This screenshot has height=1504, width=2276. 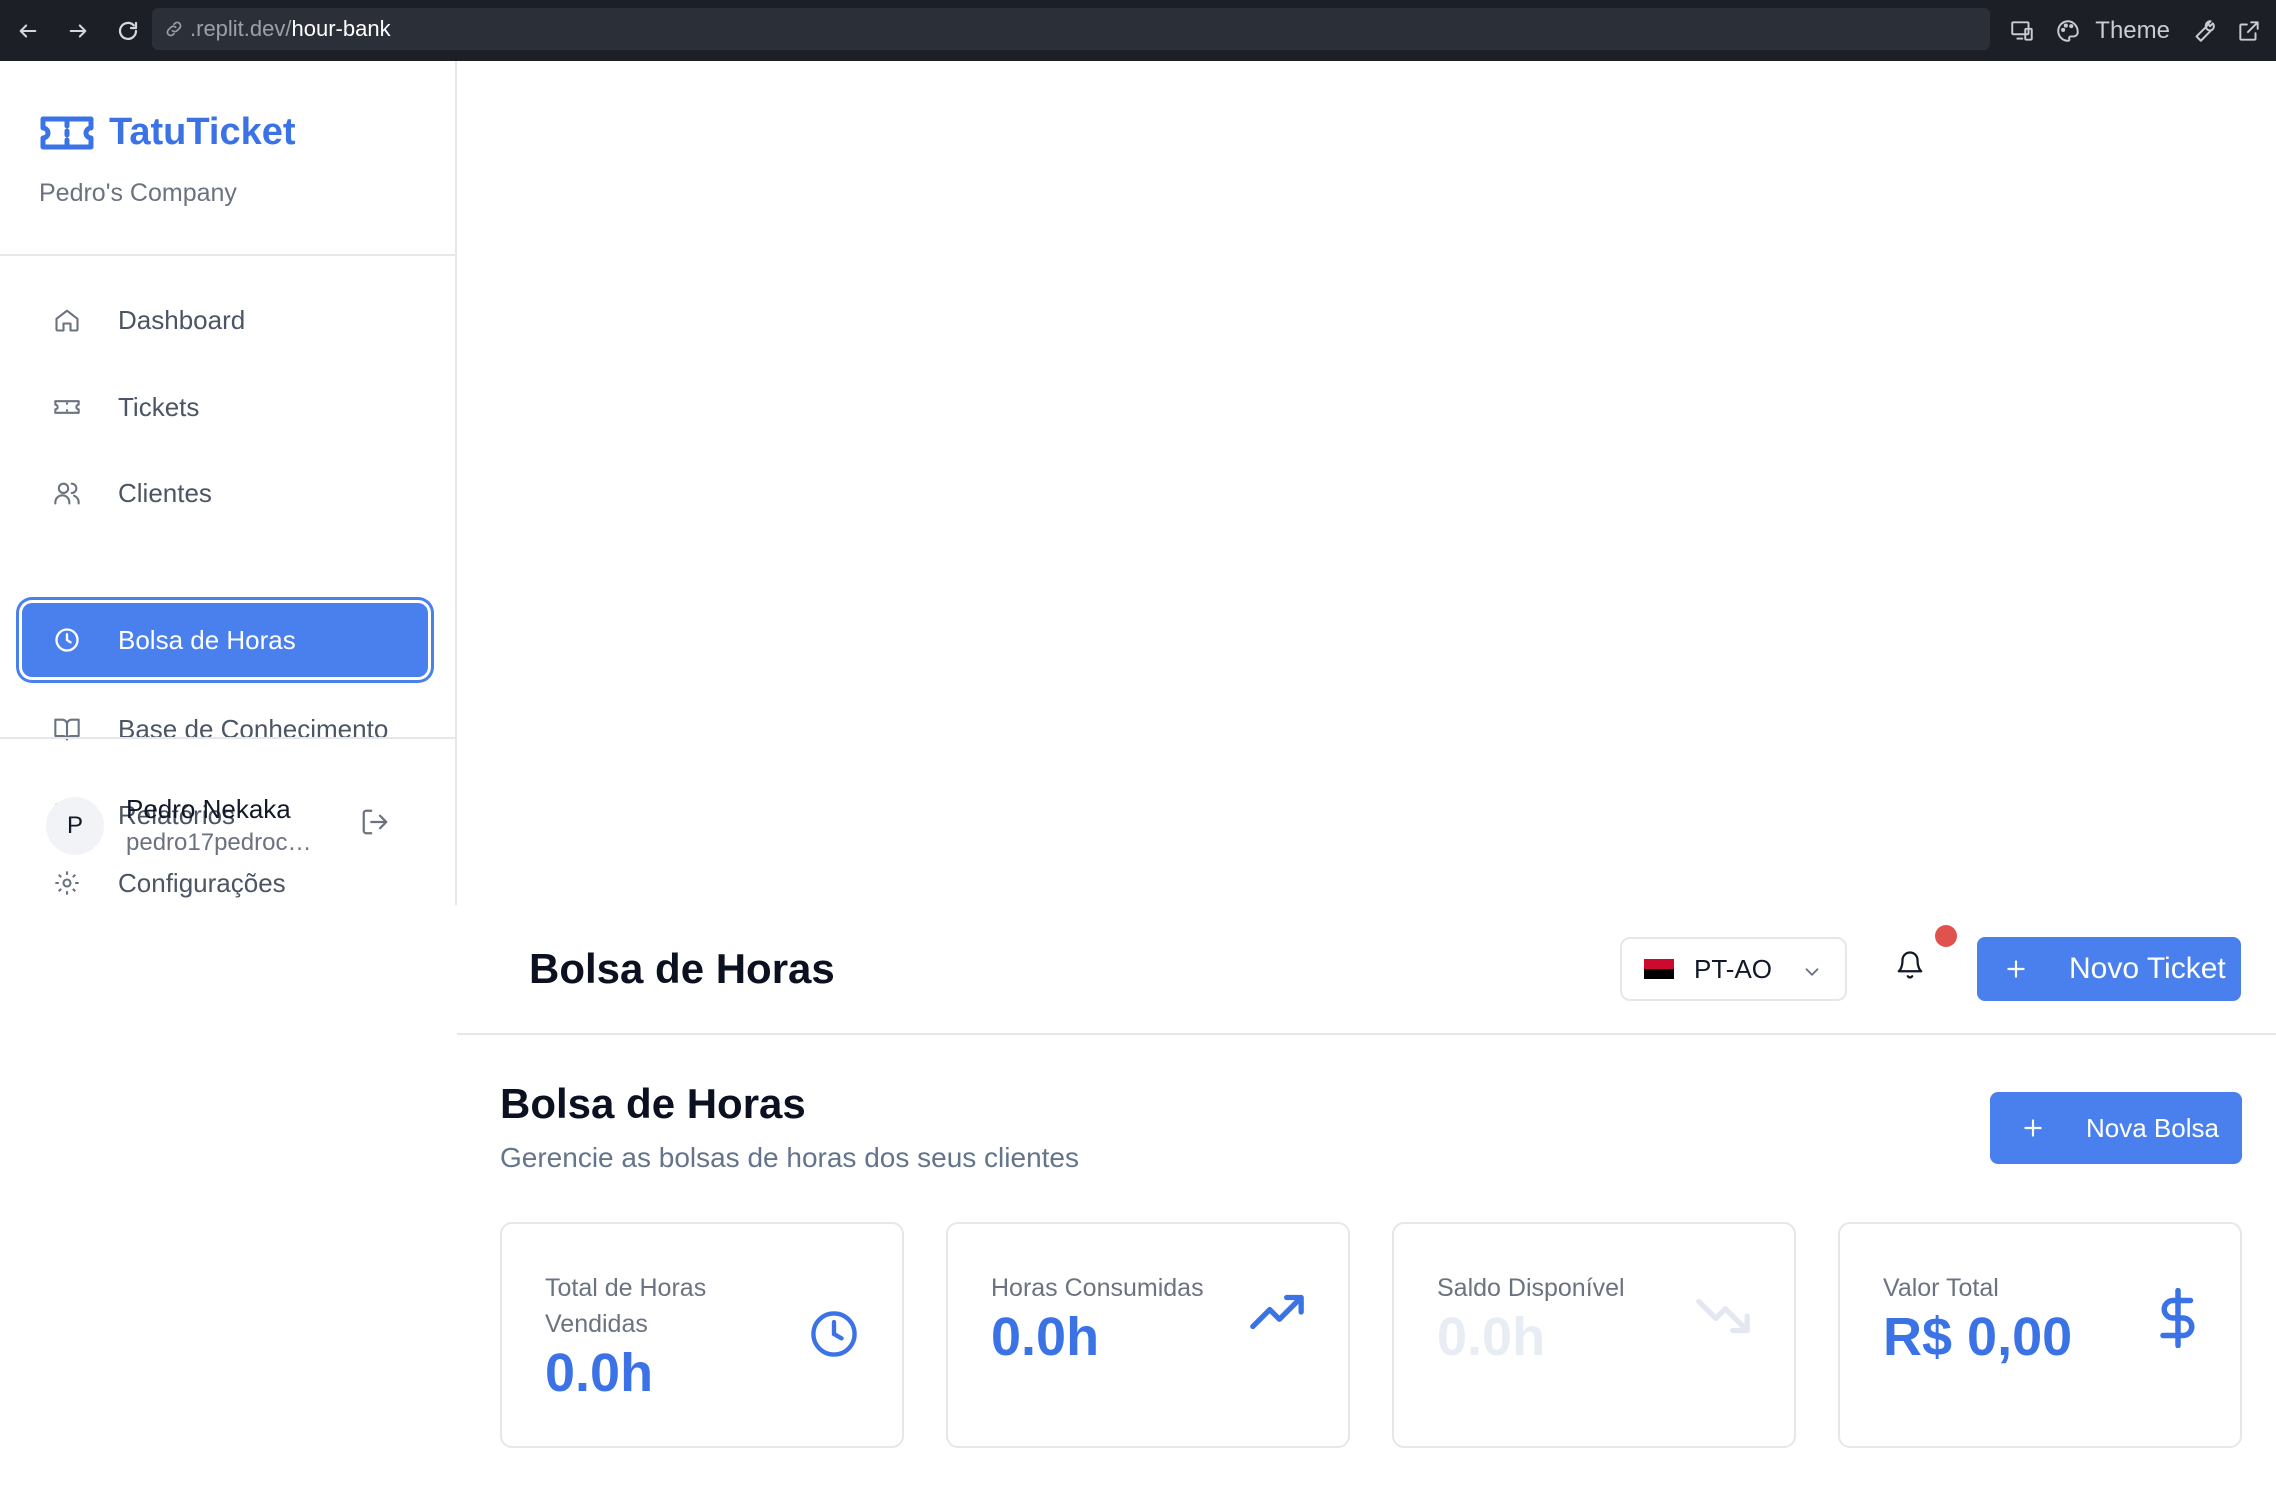 I want to click on browser-toolbar: .replit.dev/hour-bank Theme, so click(x=1138, y=30).